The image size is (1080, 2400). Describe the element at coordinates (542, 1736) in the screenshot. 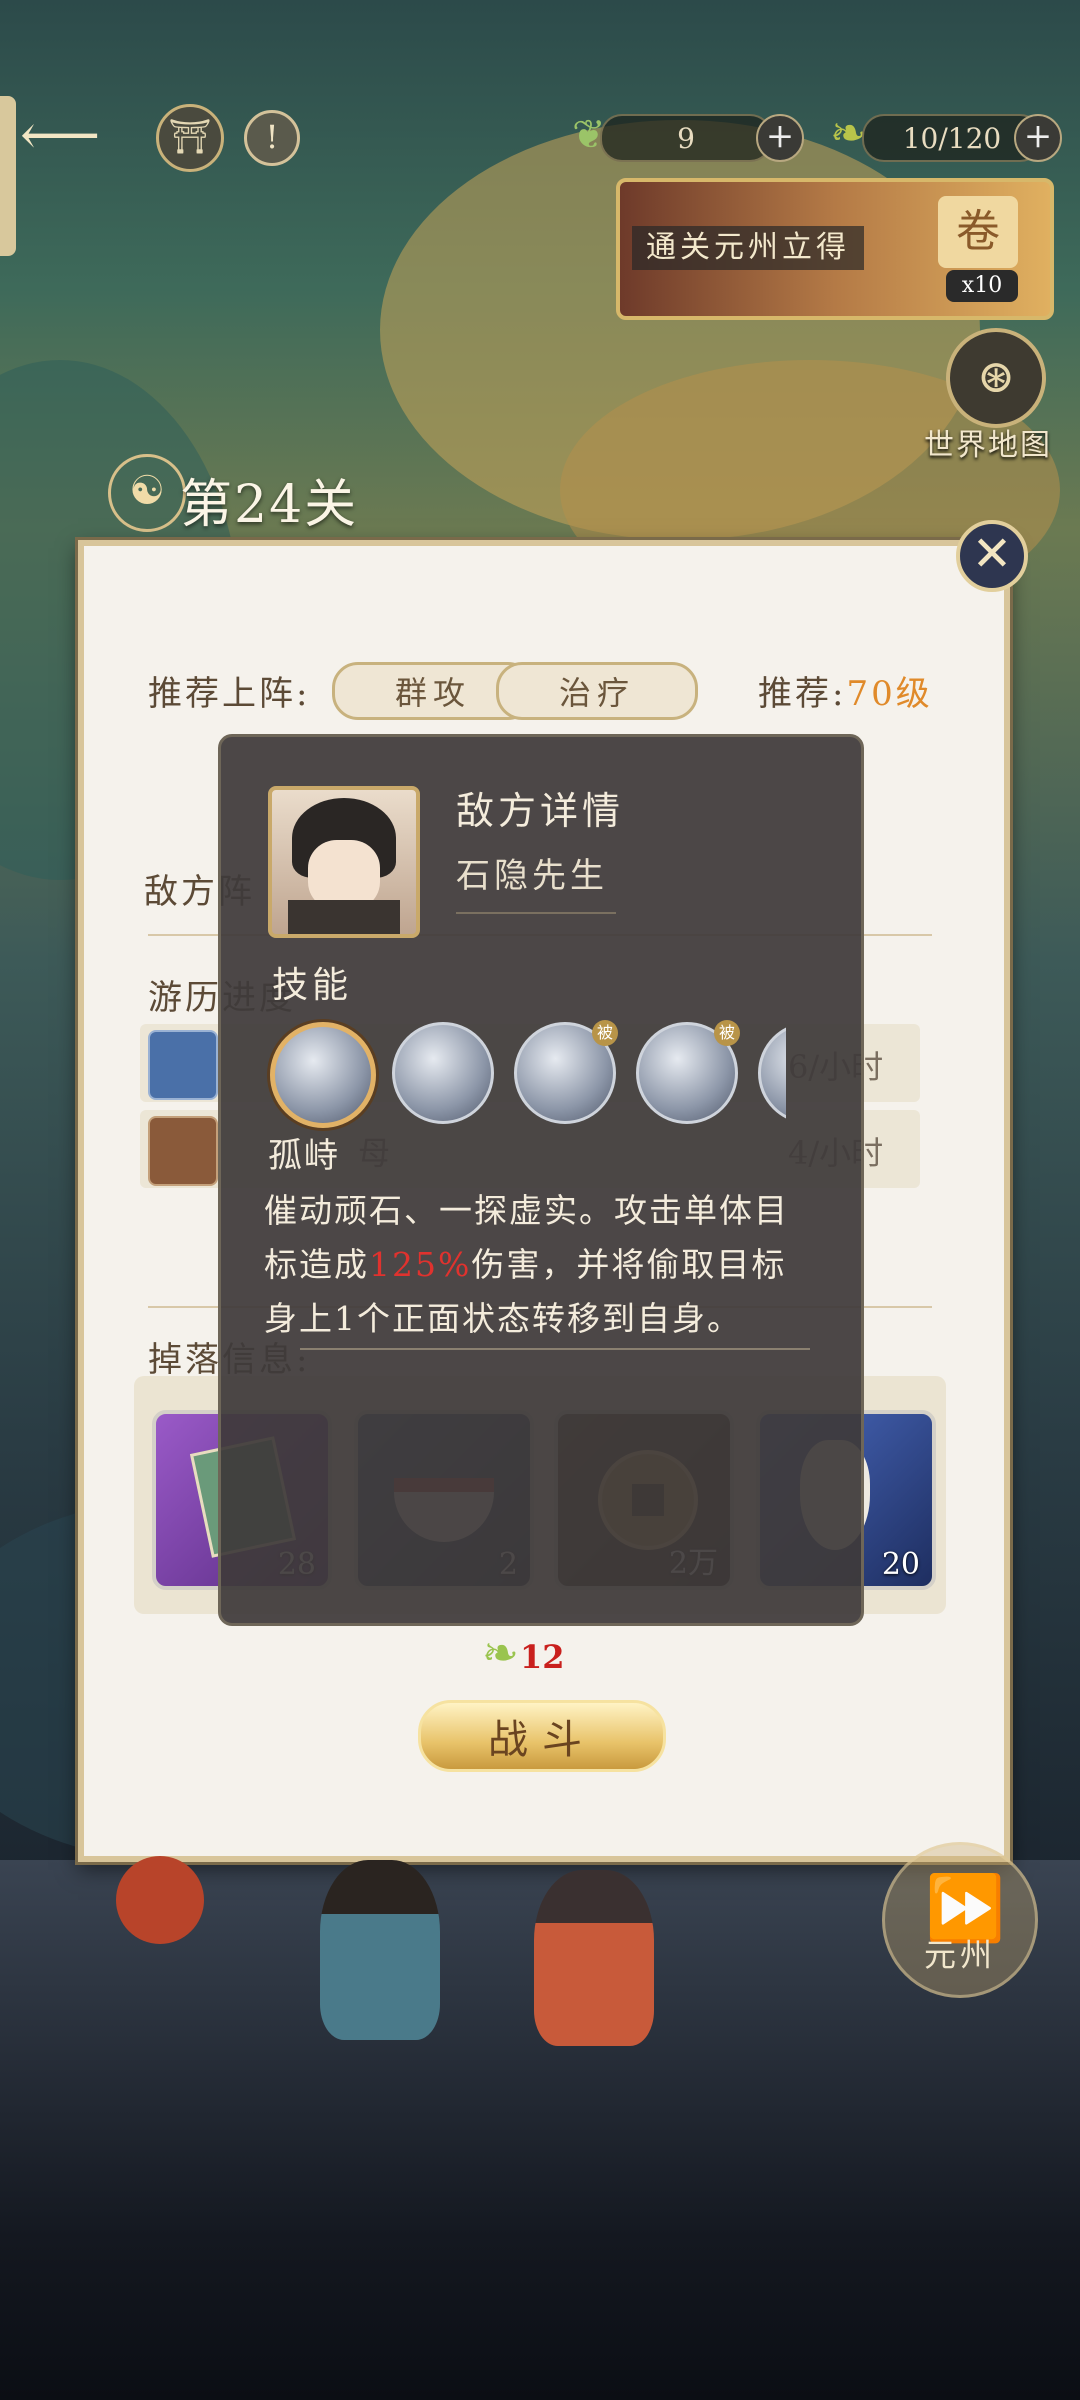

I see `battle-button: 战斗` at that location.